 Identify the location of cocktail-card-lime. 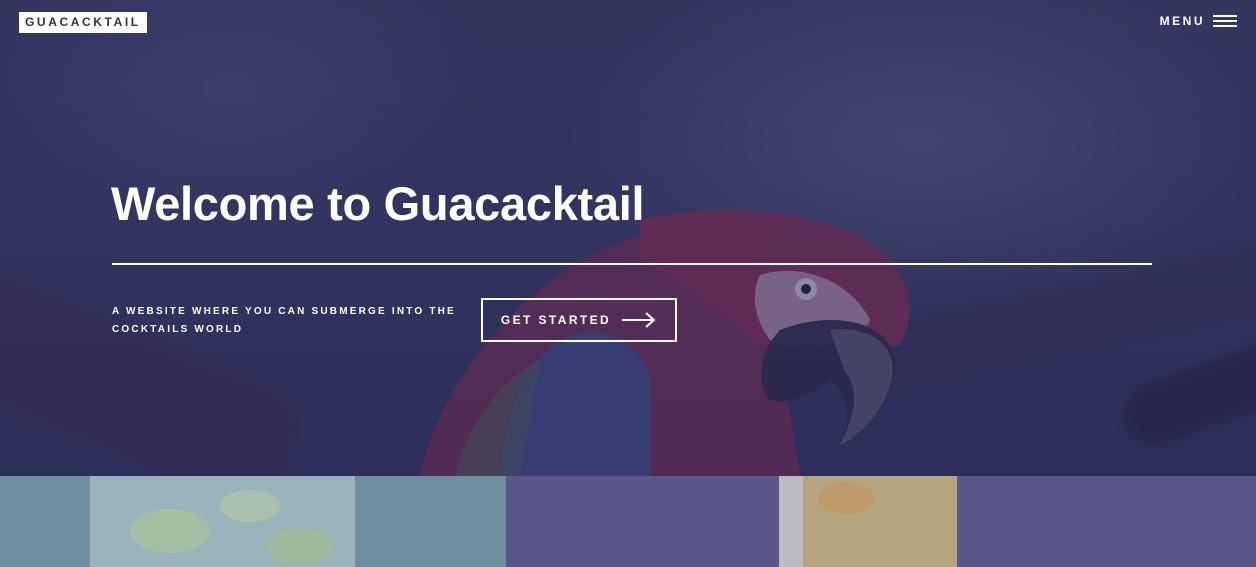
(253, 521).